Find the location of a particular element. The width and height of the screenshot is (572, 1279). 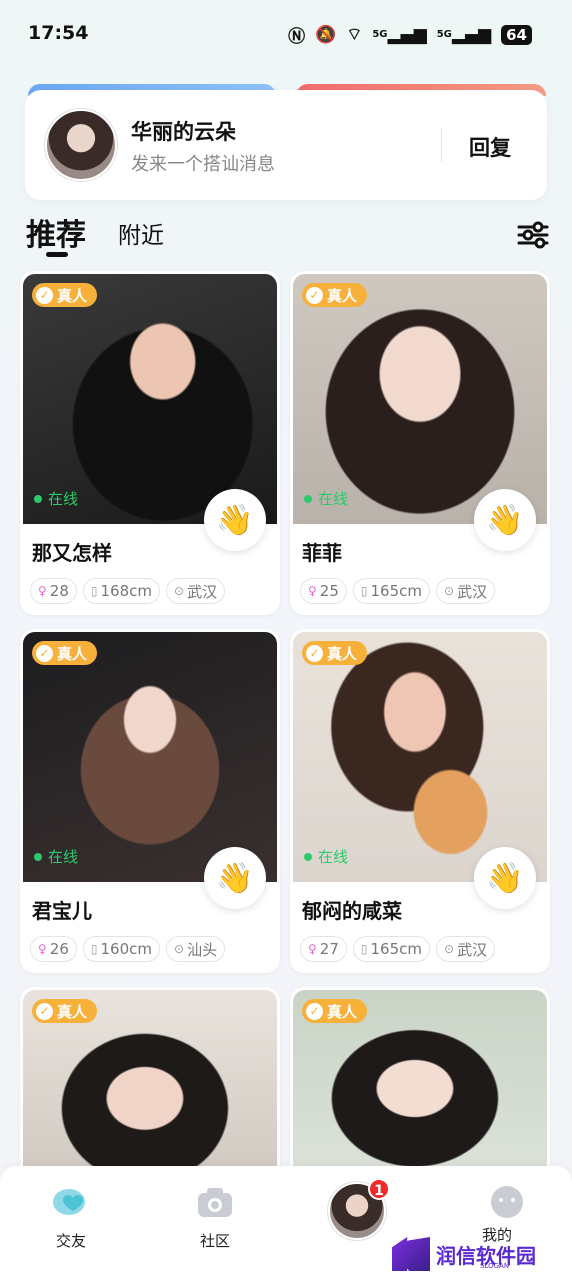

profile-name: 菲菲 is located at coordinates (322, 553).